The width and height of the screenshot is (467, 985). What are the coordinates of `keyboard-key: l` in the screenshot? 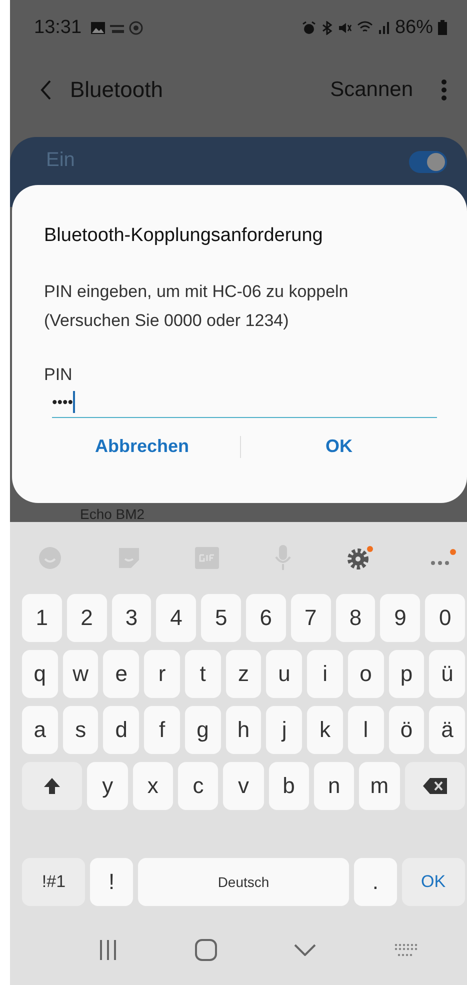 It's located at (366, 730).